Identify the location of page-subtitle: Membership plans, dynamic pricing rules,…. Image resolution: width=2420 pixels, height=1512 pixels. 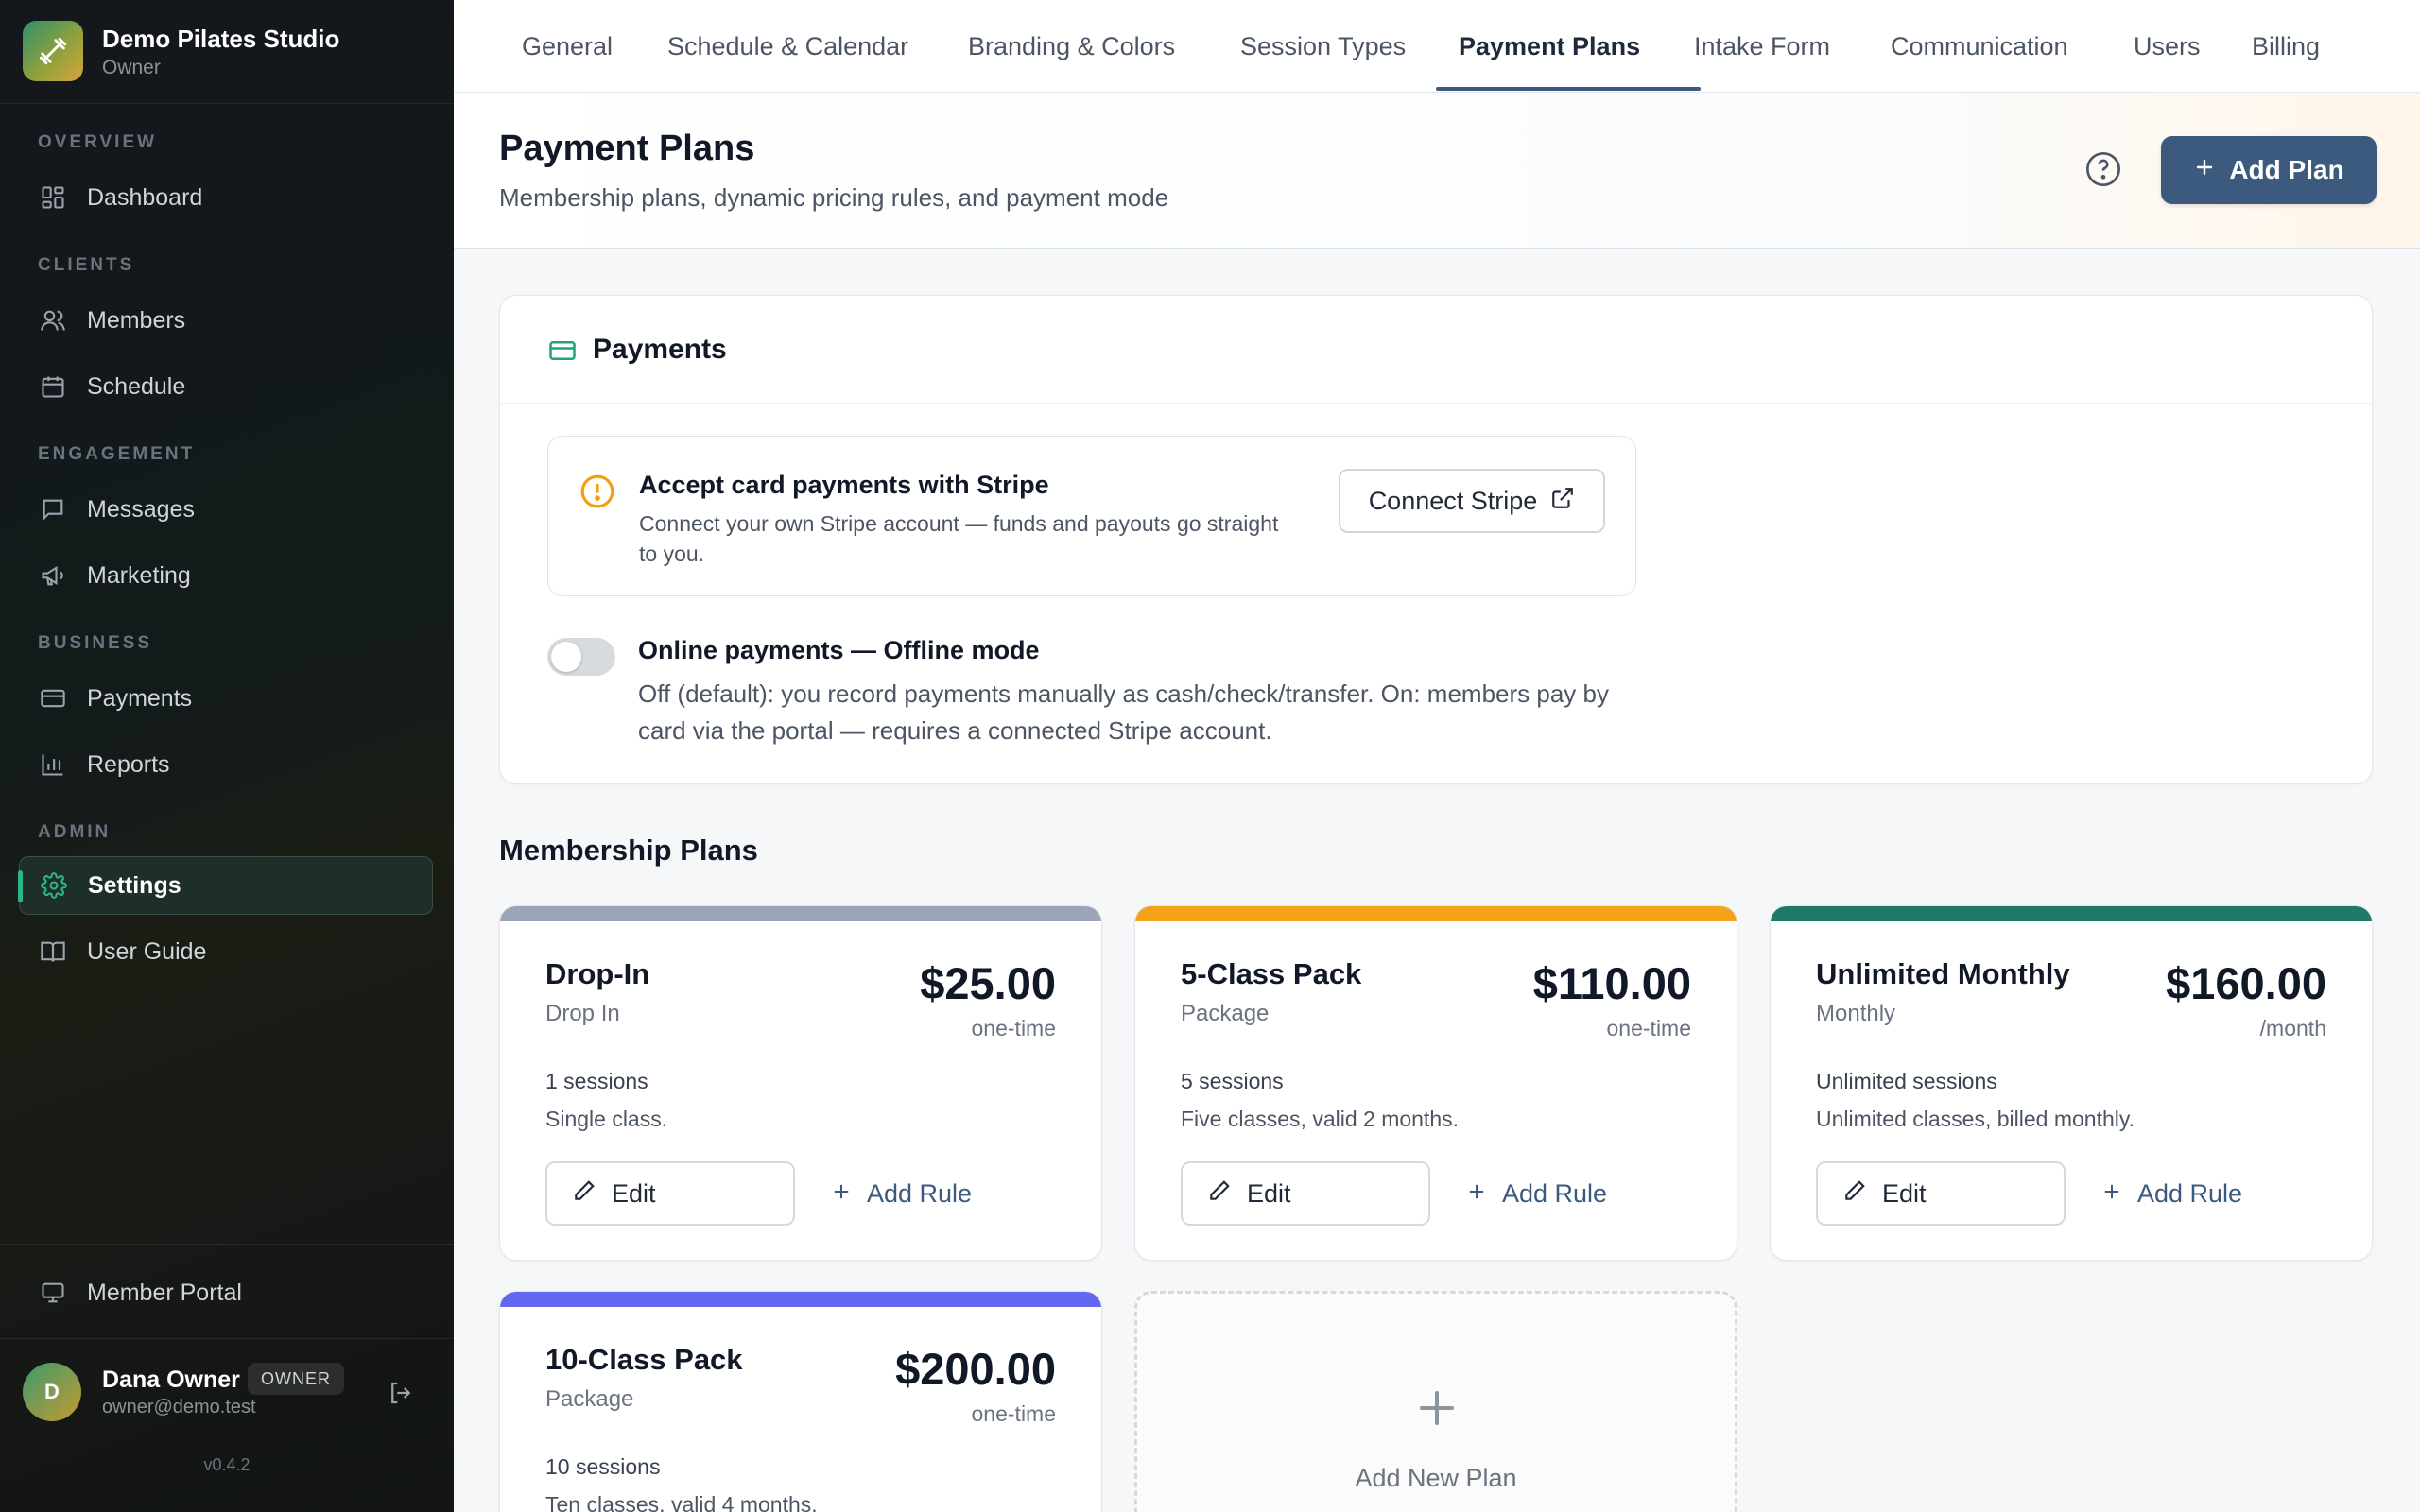
(834, 197).